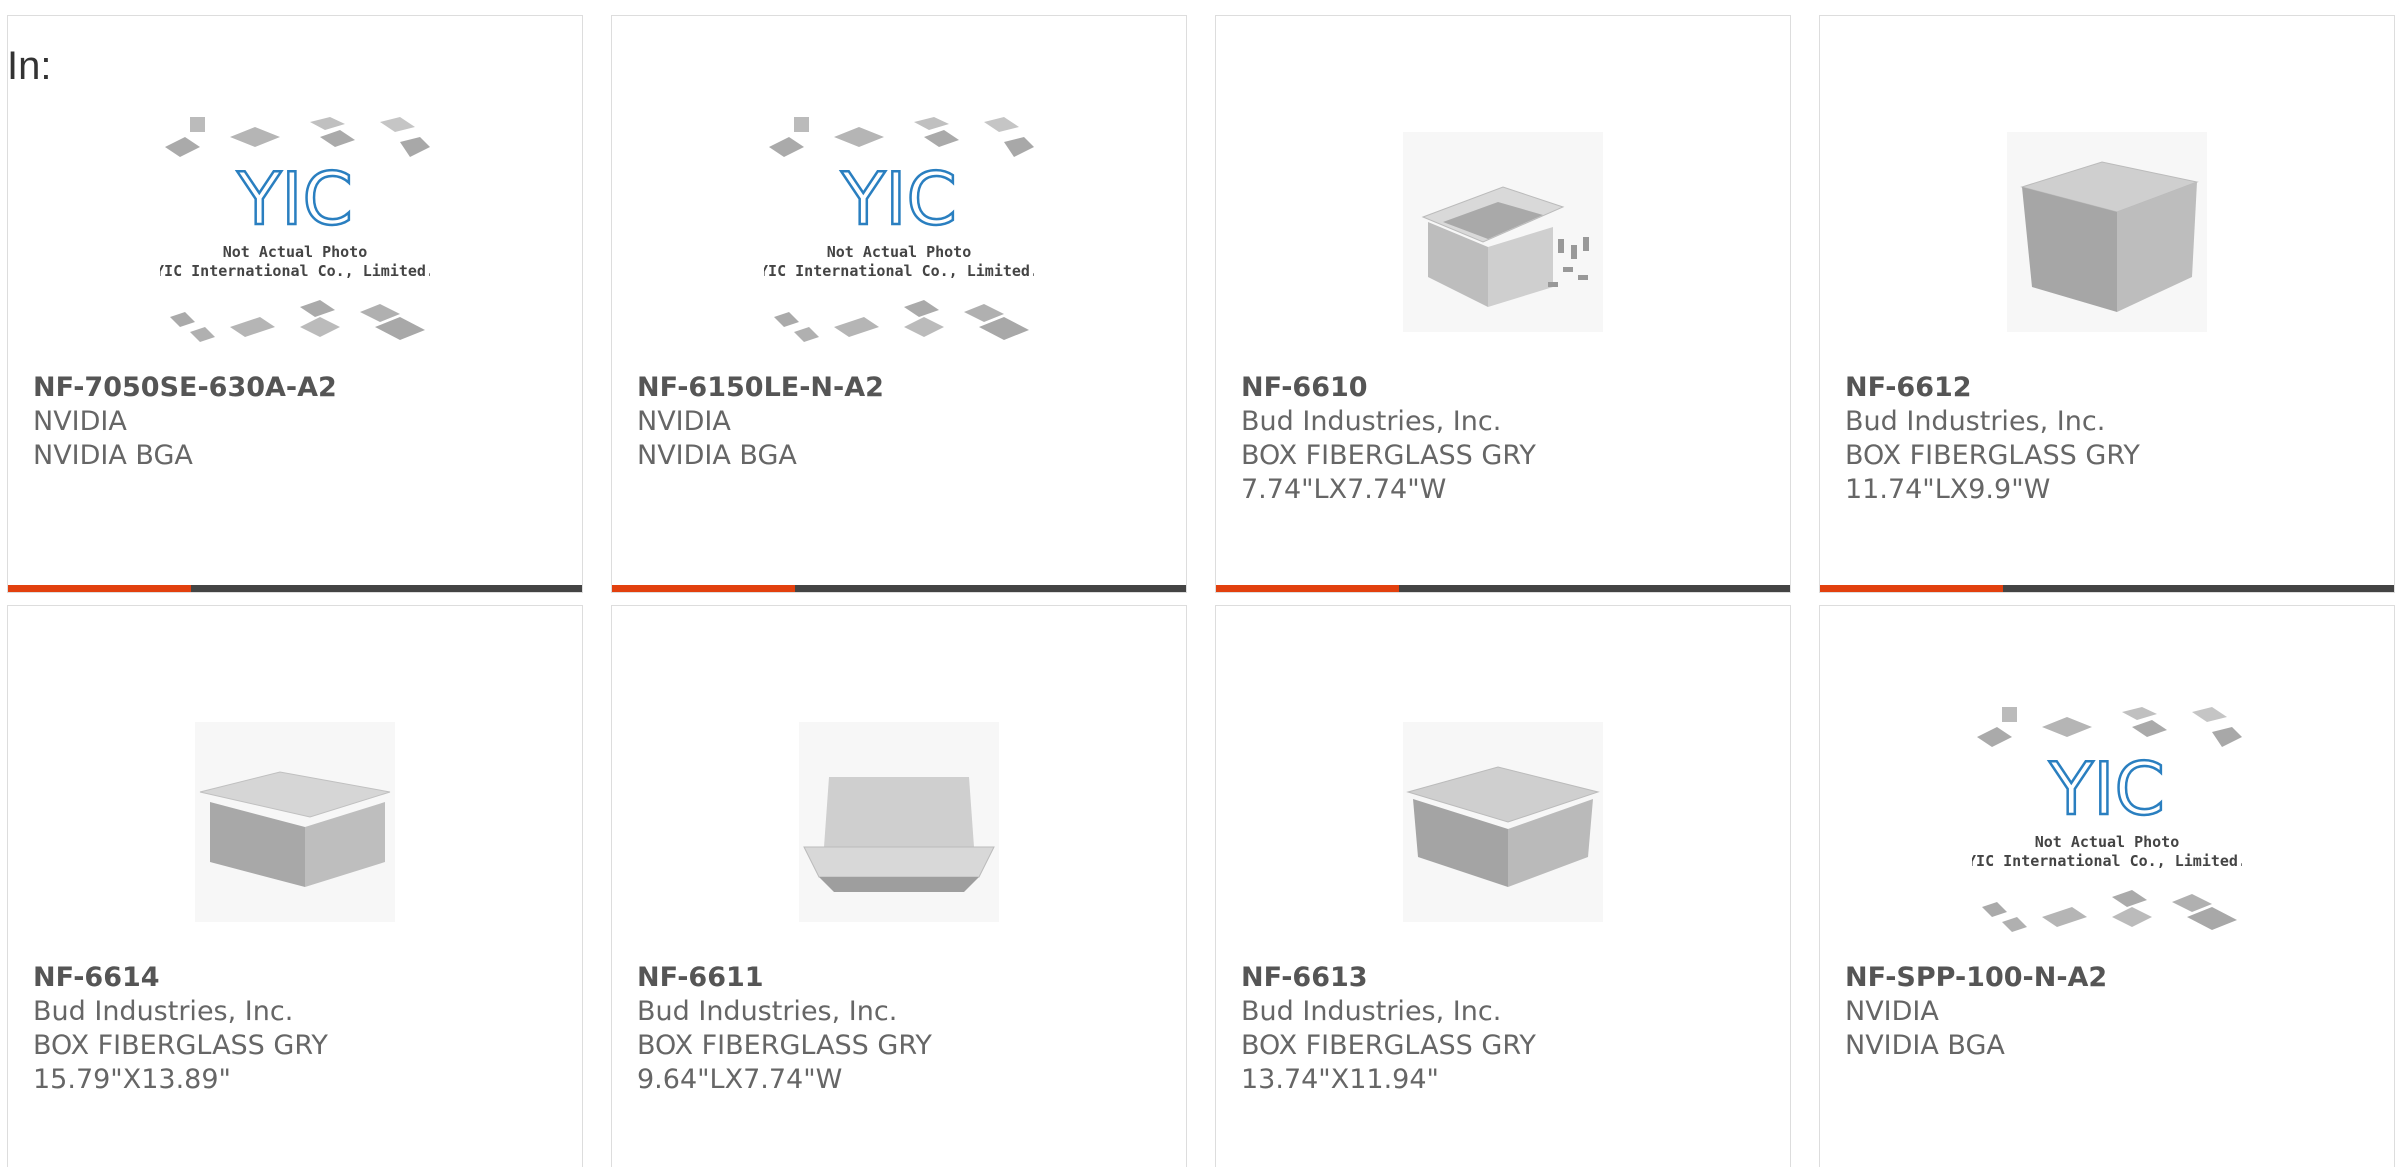 This screenshot has width=2400, height=1167. I want to click on description-dimensions: 9.64"LX7.74"W, so click(740, 1079).